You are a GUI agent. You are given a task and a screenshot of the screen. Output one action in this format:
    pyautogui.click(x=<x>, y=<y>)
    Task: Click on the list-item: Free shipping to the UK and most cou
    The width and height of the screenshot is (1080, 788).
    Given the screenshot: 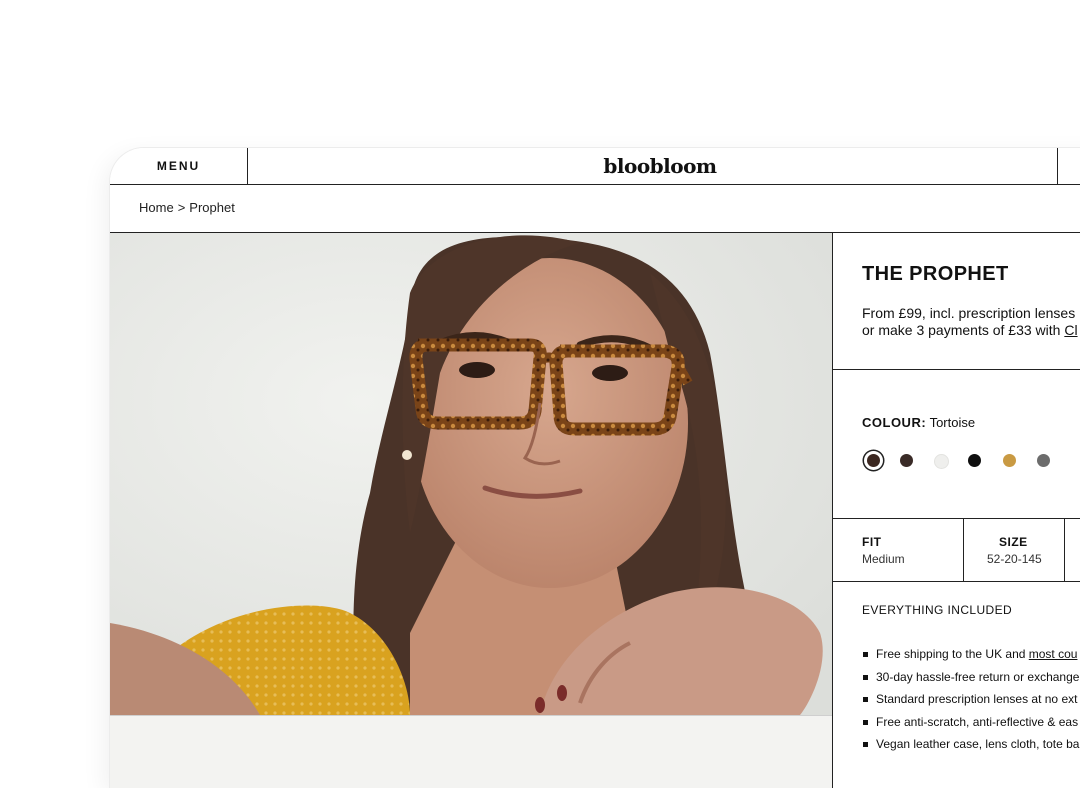 What is the action you would take?
    pyautogui.click(x=970, y=654)
    